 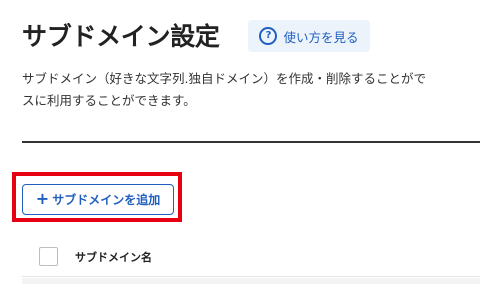 I want to click on page-title: サブドメイン設定, so click(x=121, y=36).